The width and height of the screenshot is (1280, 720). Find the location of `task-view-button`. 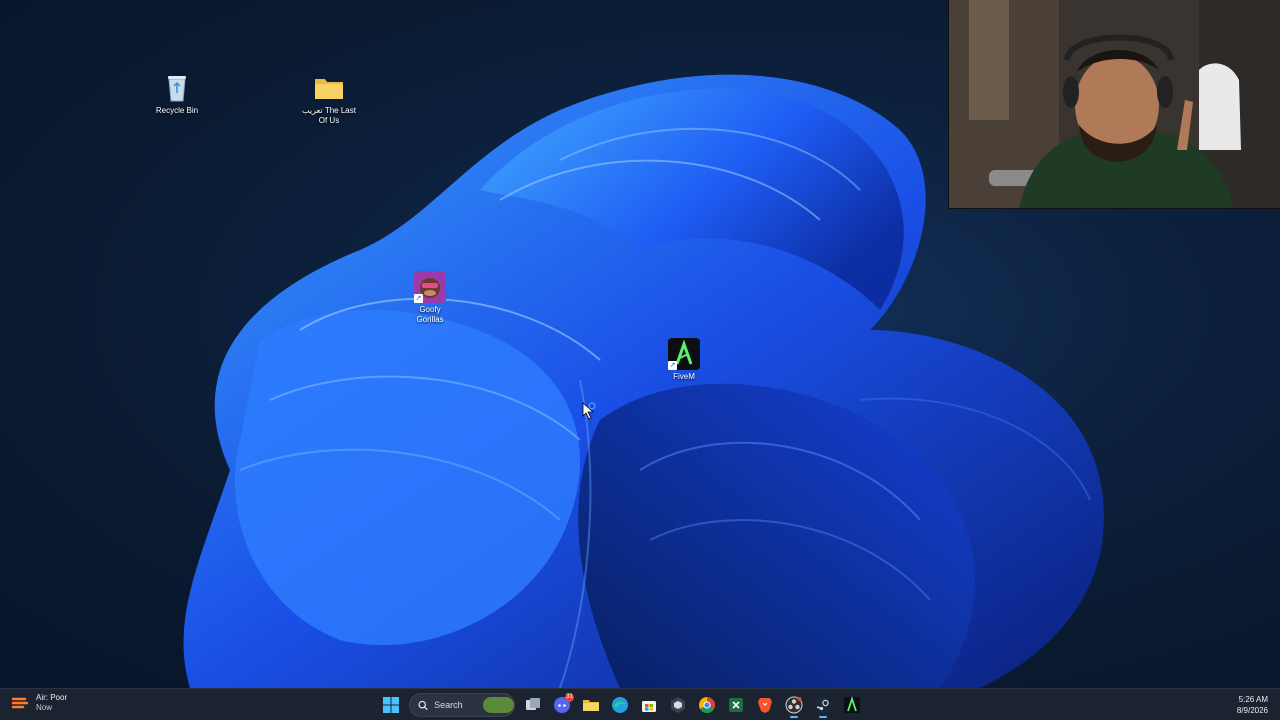

task-view-button is located at coordinates (533, 705).